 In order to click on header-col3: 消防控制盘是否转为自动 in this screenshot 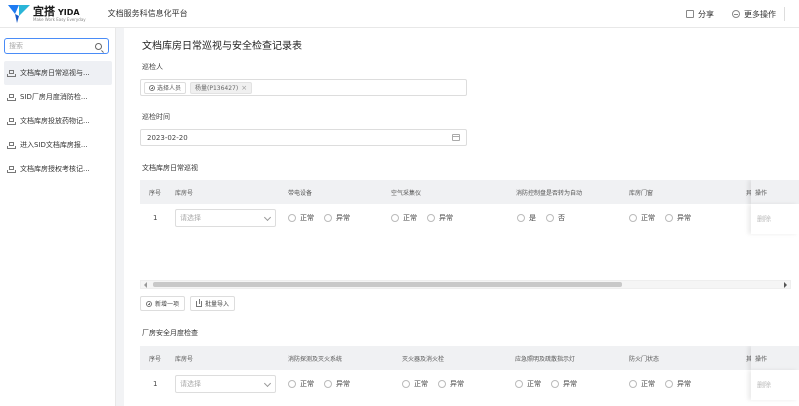, I will do `click(549, 193)`.